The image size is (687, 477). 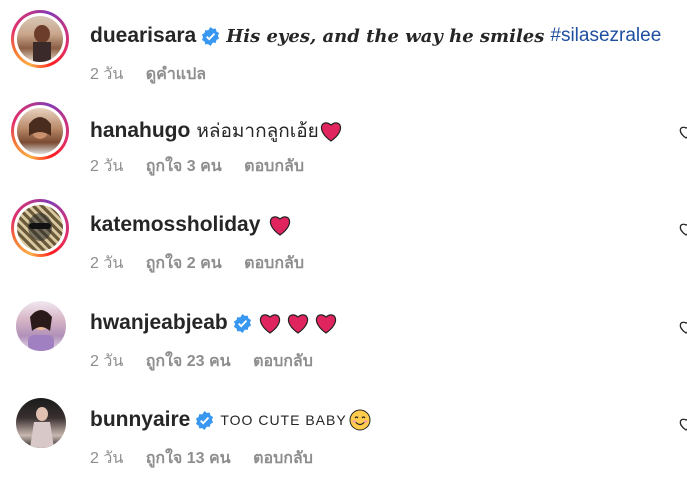 I want to click on likes-count: ถูกใจ 3 คน, so click(x=184, y=166).